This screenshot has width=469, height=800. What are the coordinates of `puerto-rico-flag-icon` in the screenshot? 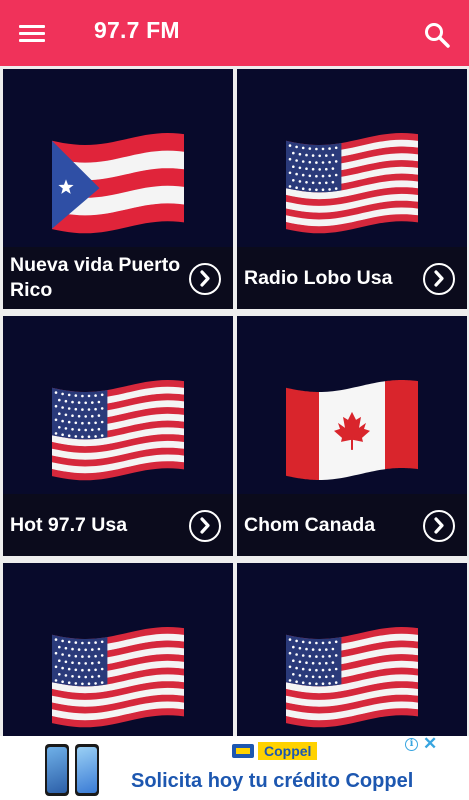 It's located at (118, 183).